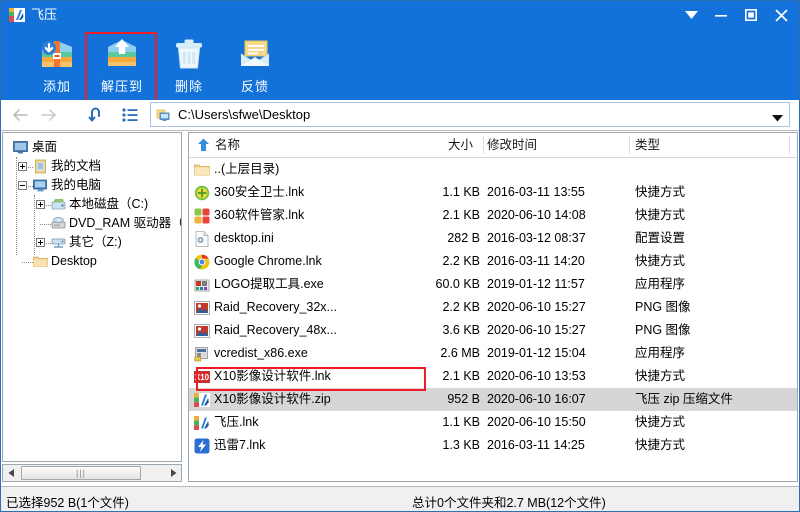  I want to click on close-button, so click(781, 15).